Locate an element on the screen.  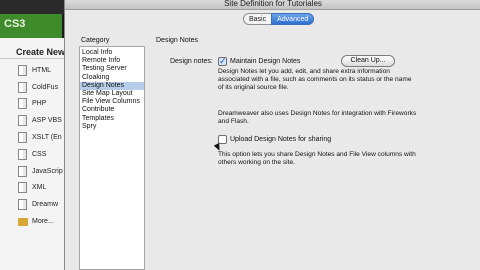
section-title: Design Notes is located at coordinates (177, 40).